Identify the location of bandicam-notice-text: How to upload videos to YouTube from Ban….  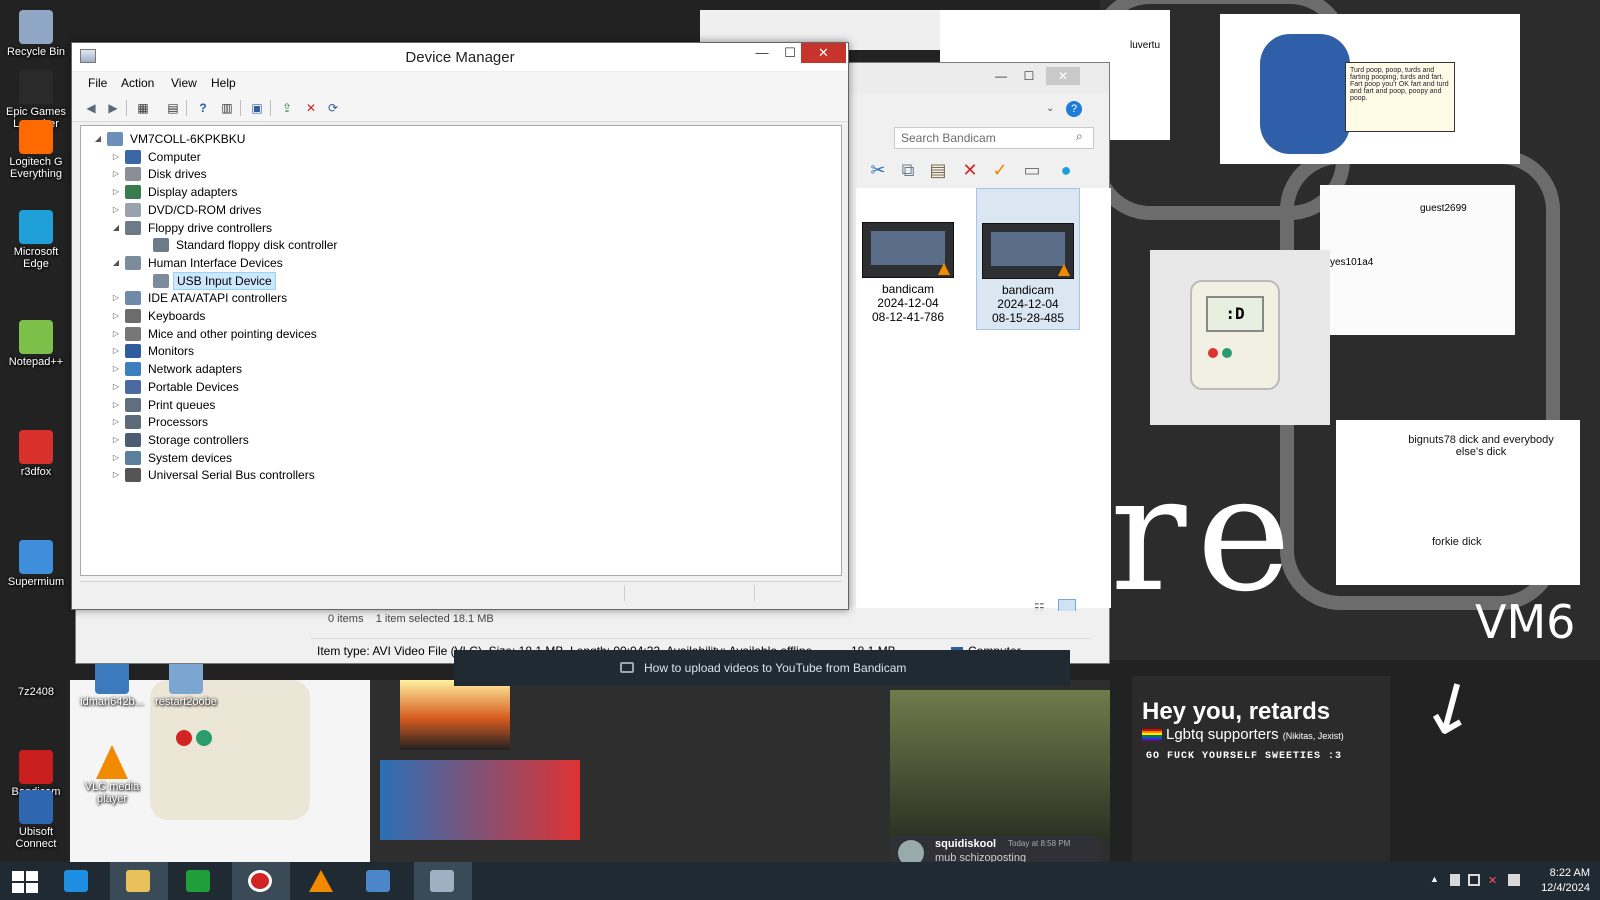
(775, 668).